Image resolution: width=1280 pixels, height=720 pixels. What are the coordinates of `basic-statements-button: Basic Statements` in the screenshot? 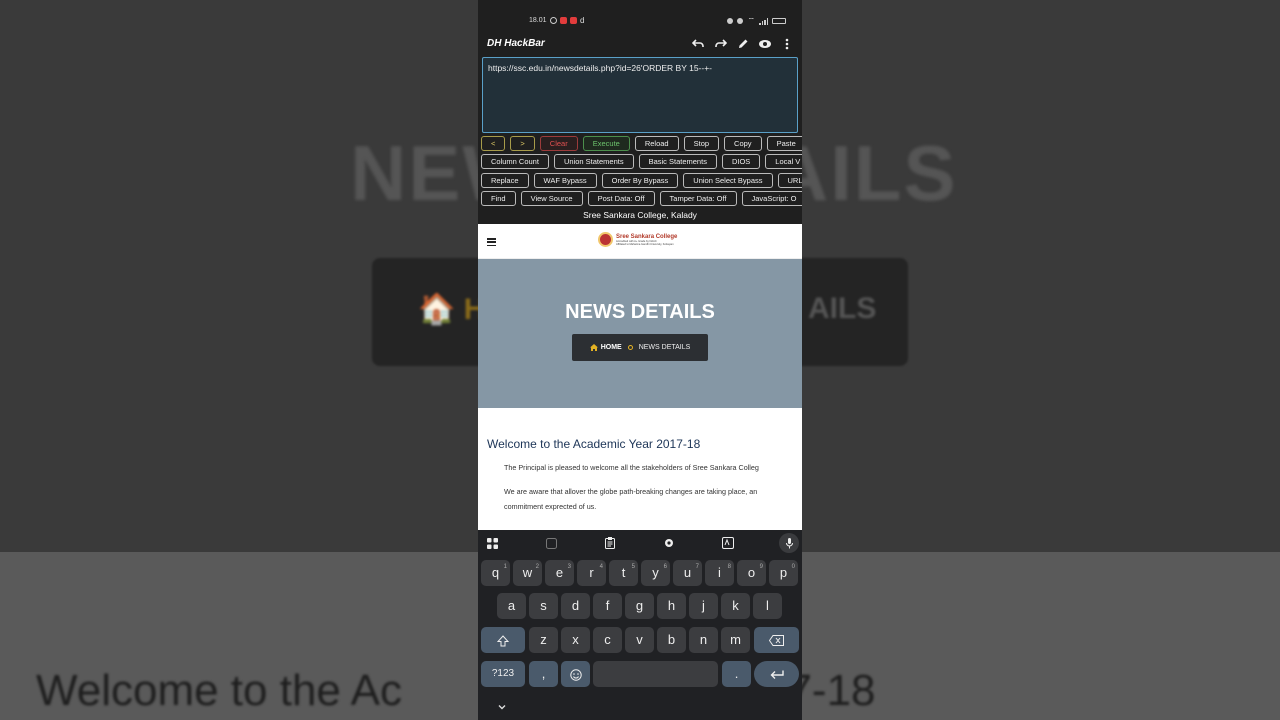 It's located at (677, 161).